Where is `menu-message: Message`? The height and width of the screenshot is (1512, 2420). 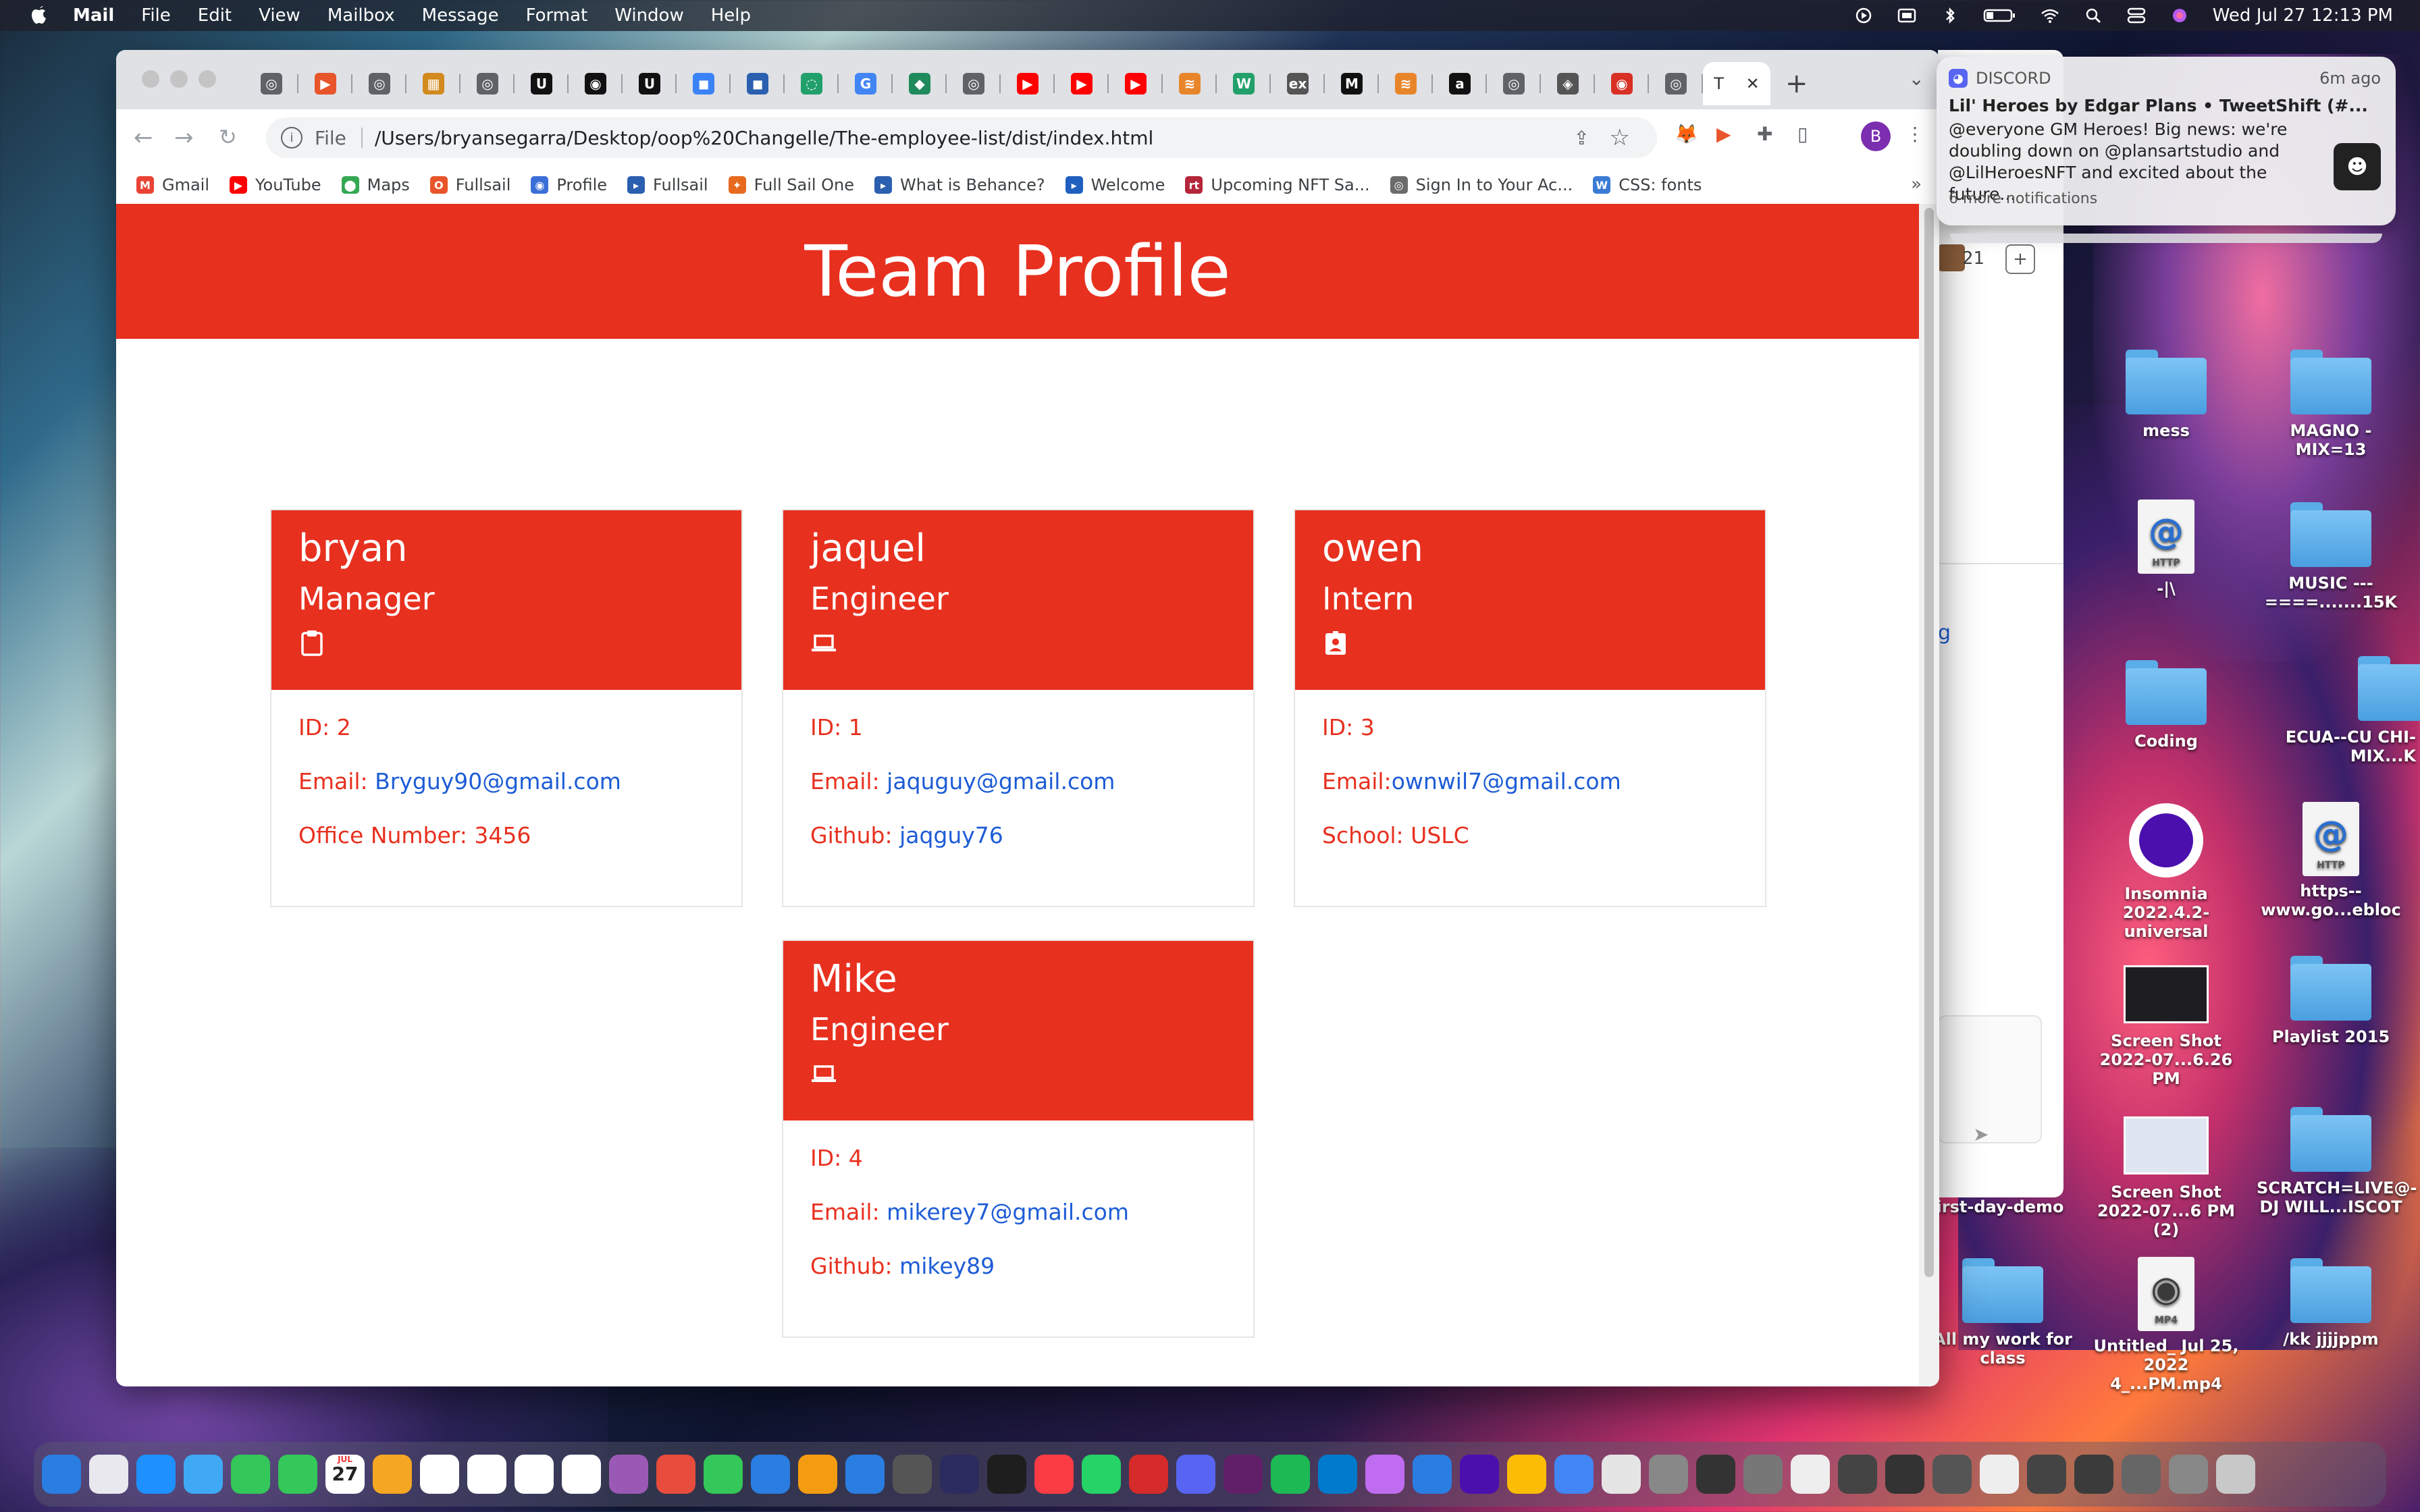
menu-message: Message is located at coordinates (460, 15).